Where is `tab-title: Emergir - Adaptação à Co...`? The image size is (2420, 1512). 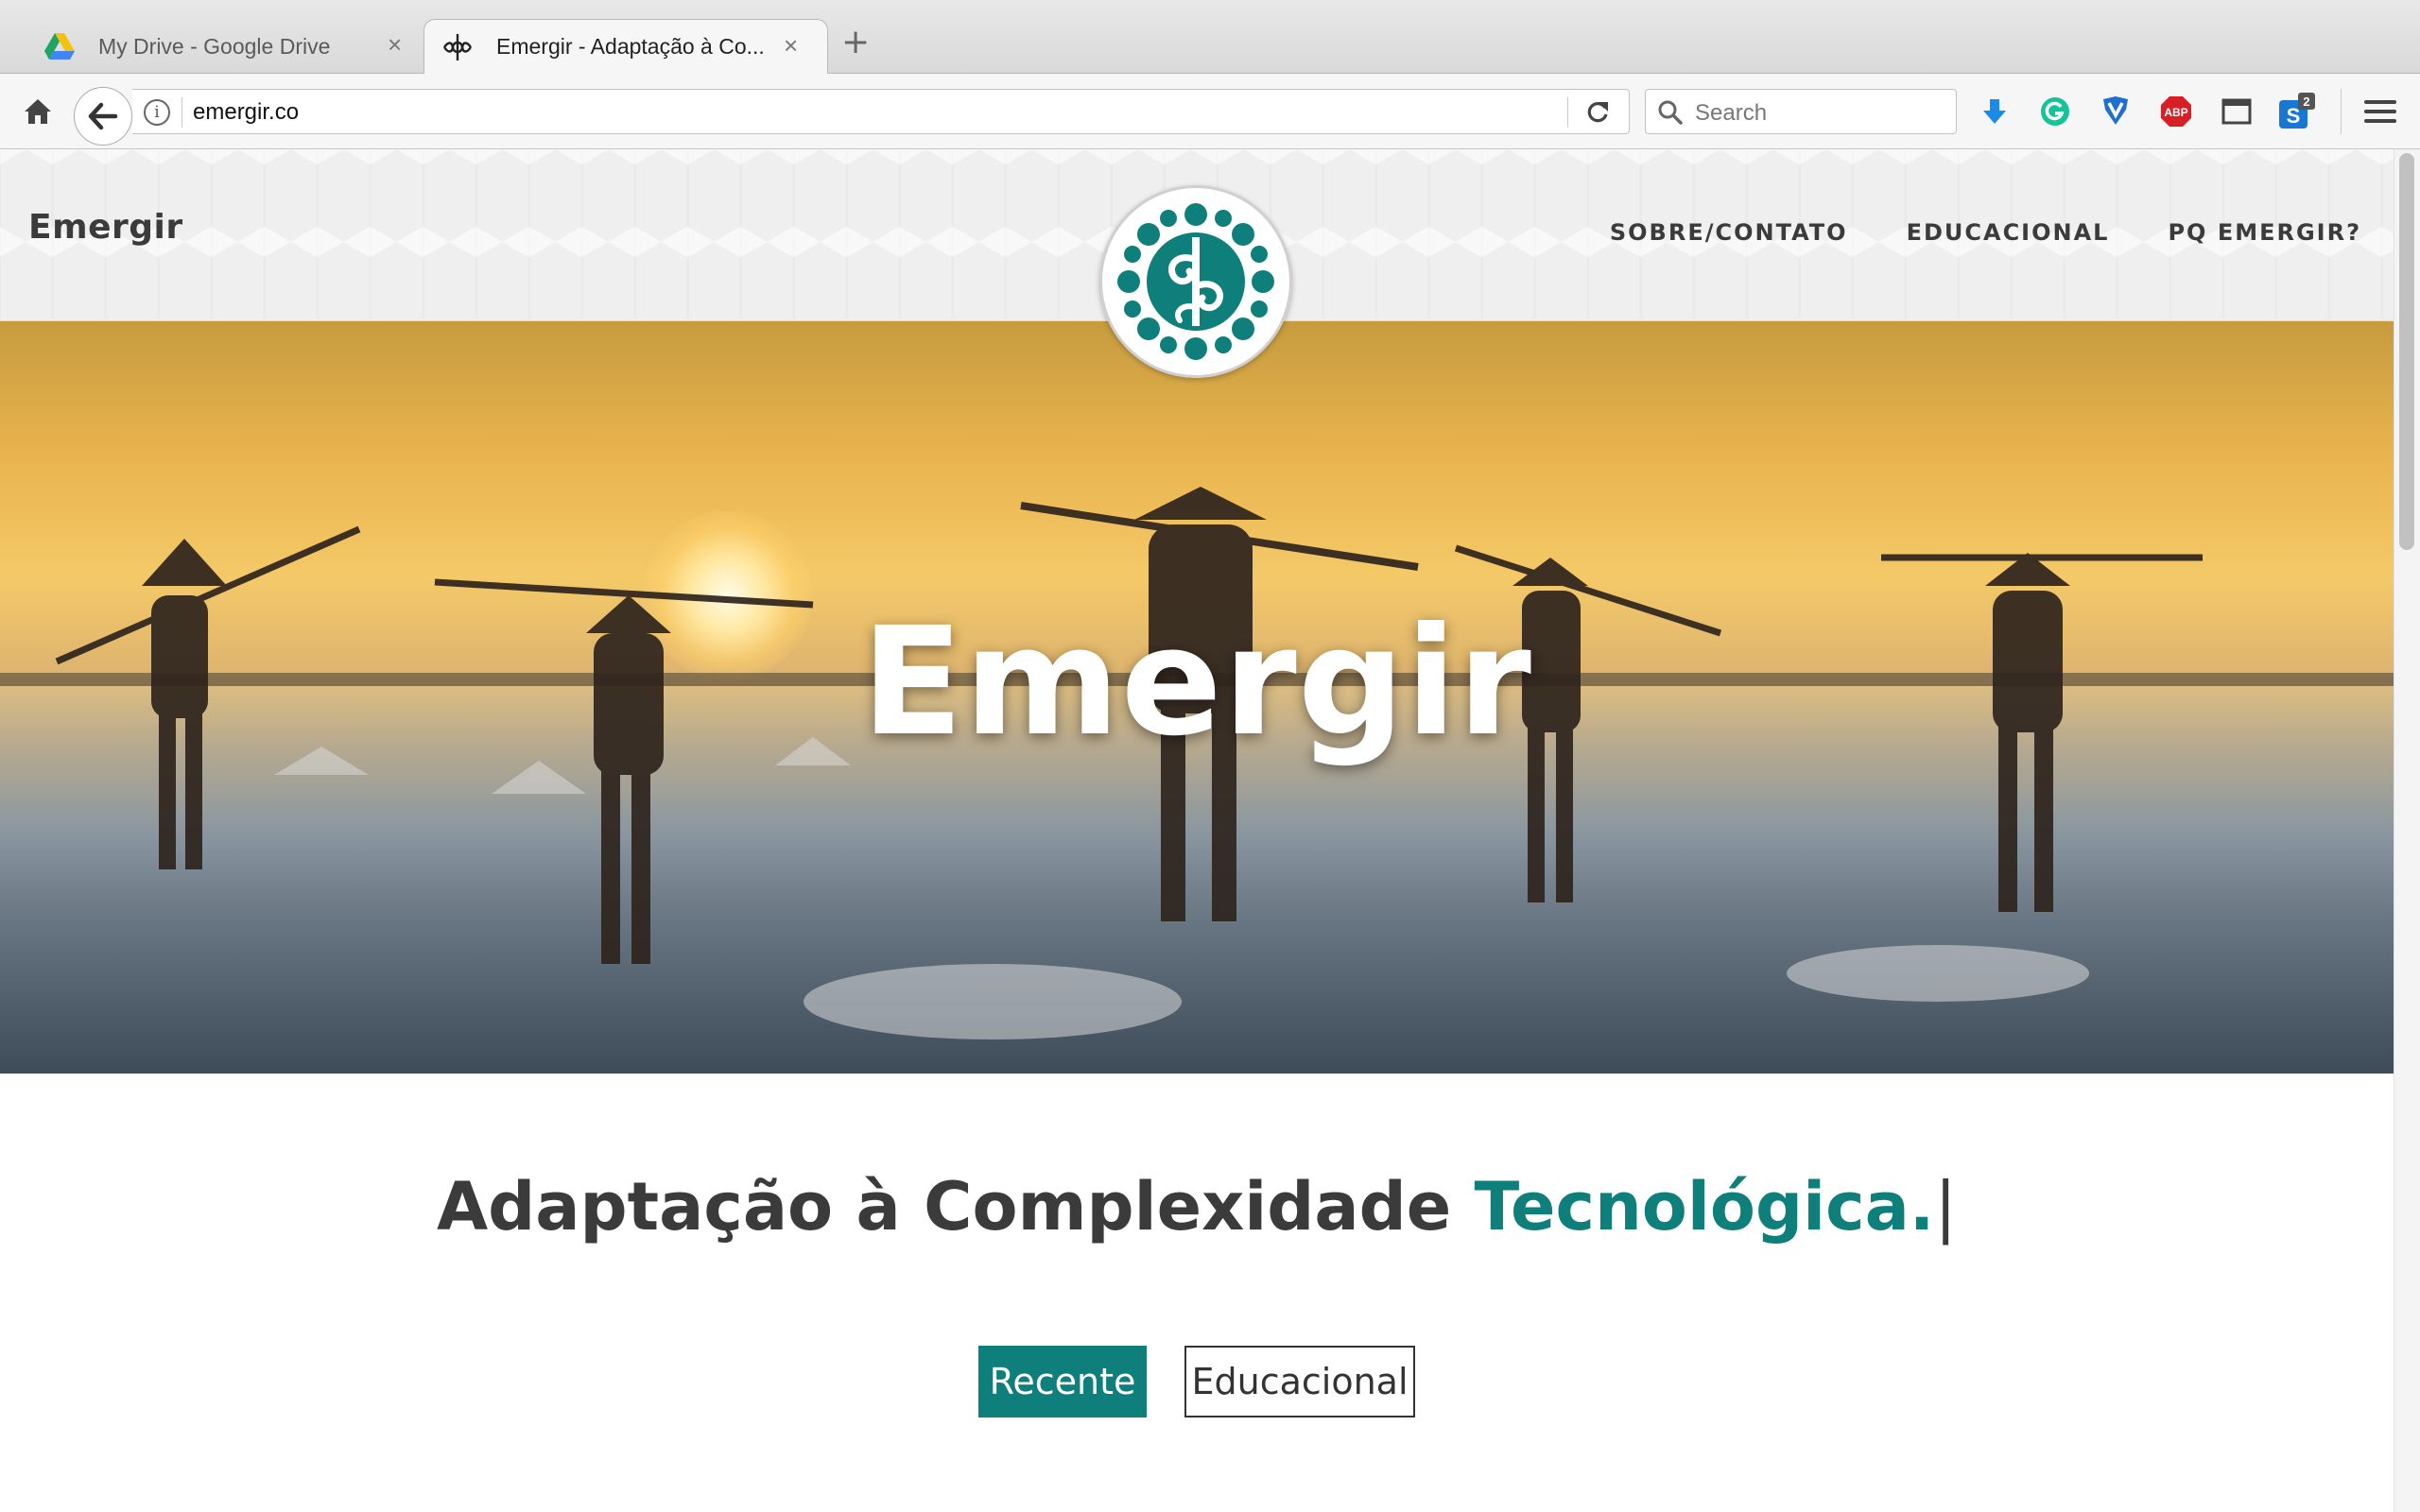
tab-title: Emergir - Adaptação à Co... is located at coordinates (630, 46).